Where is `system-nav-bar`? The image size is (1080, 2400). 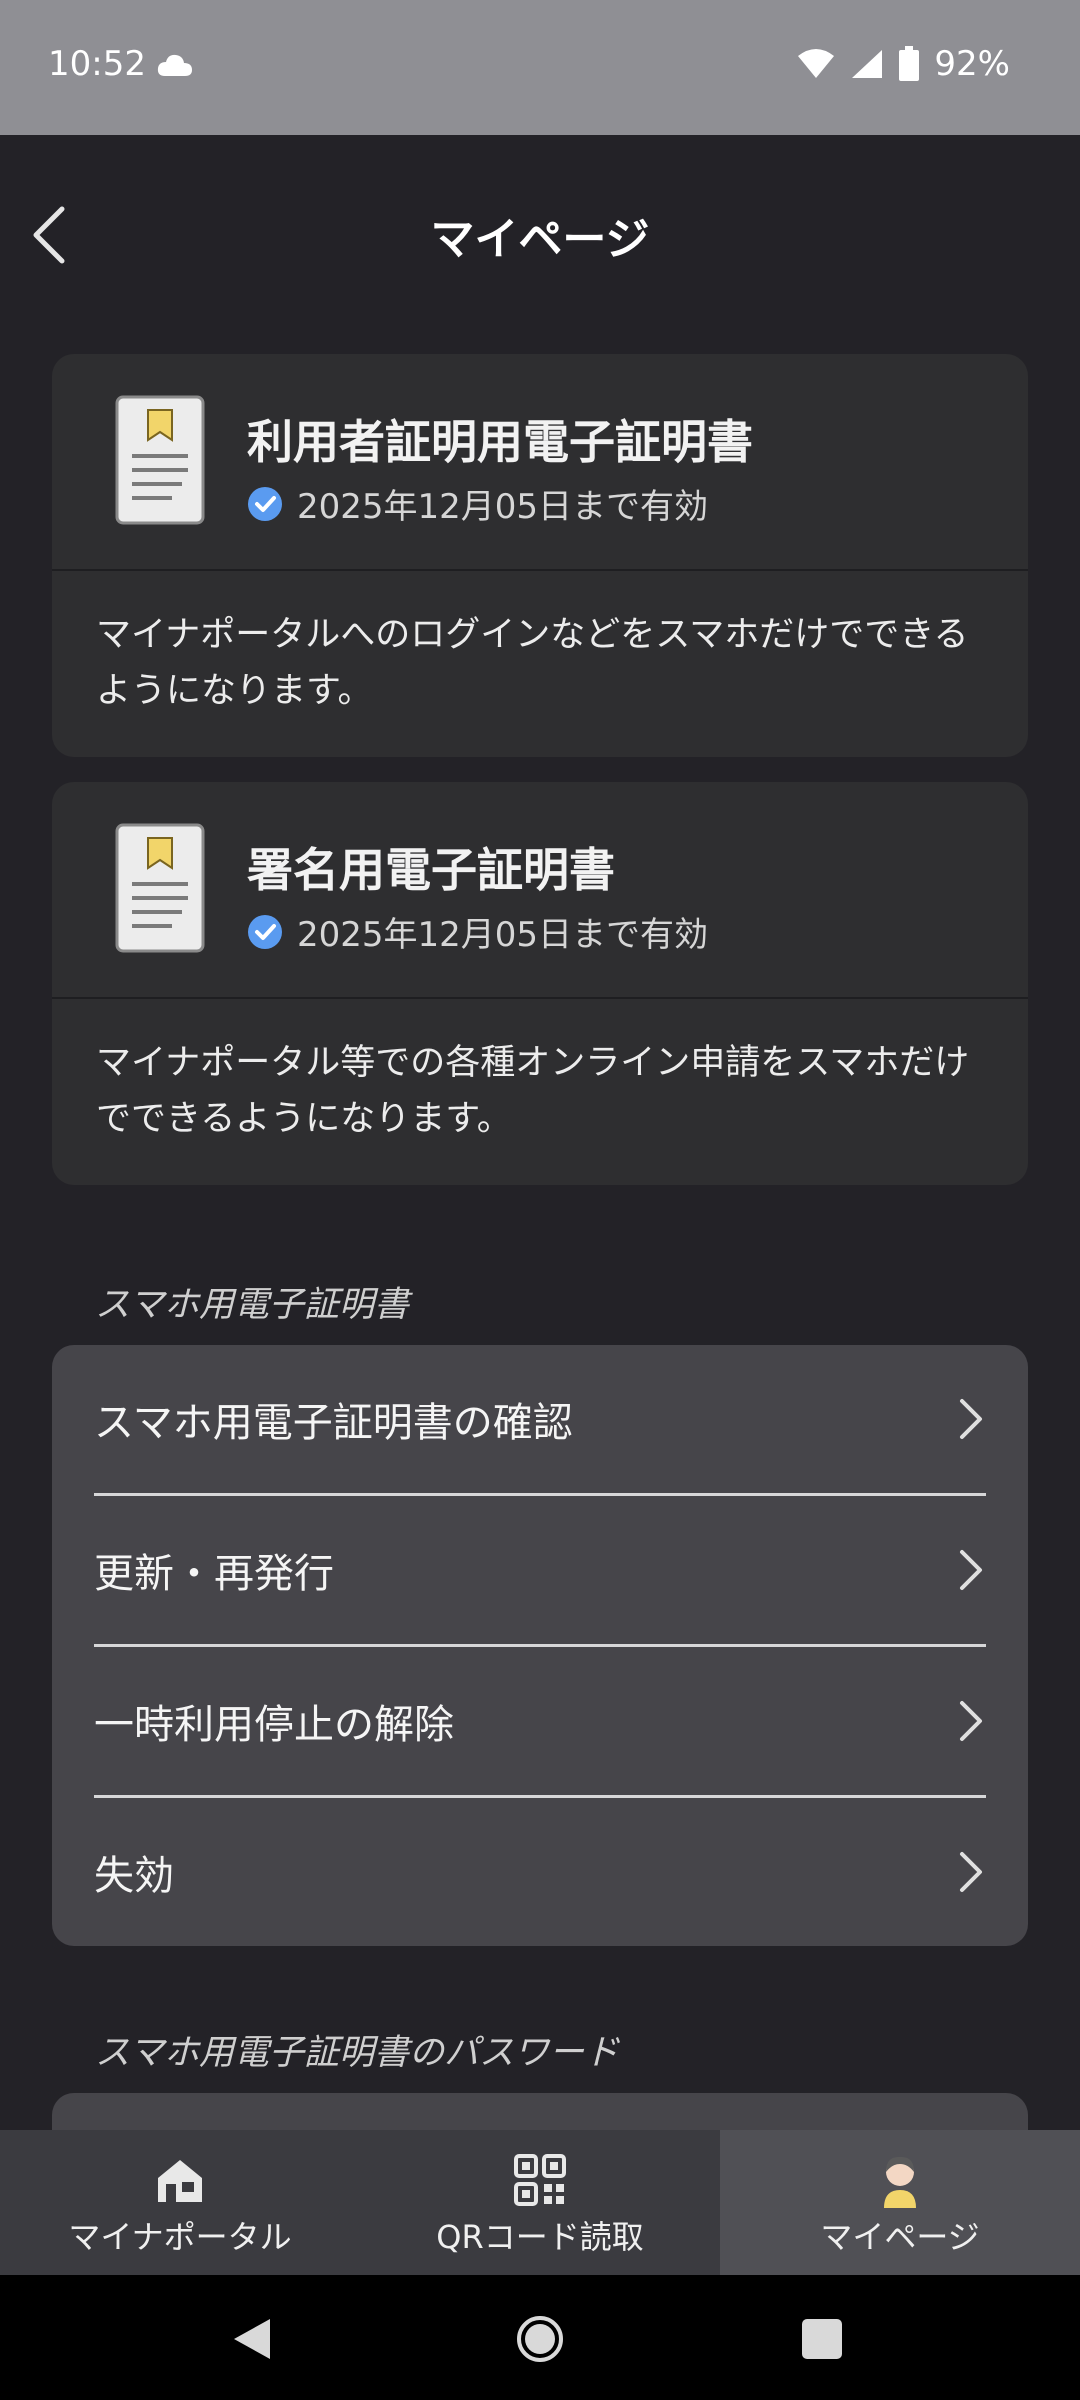
system-nav-bar is located at coordinates (540, 2337).